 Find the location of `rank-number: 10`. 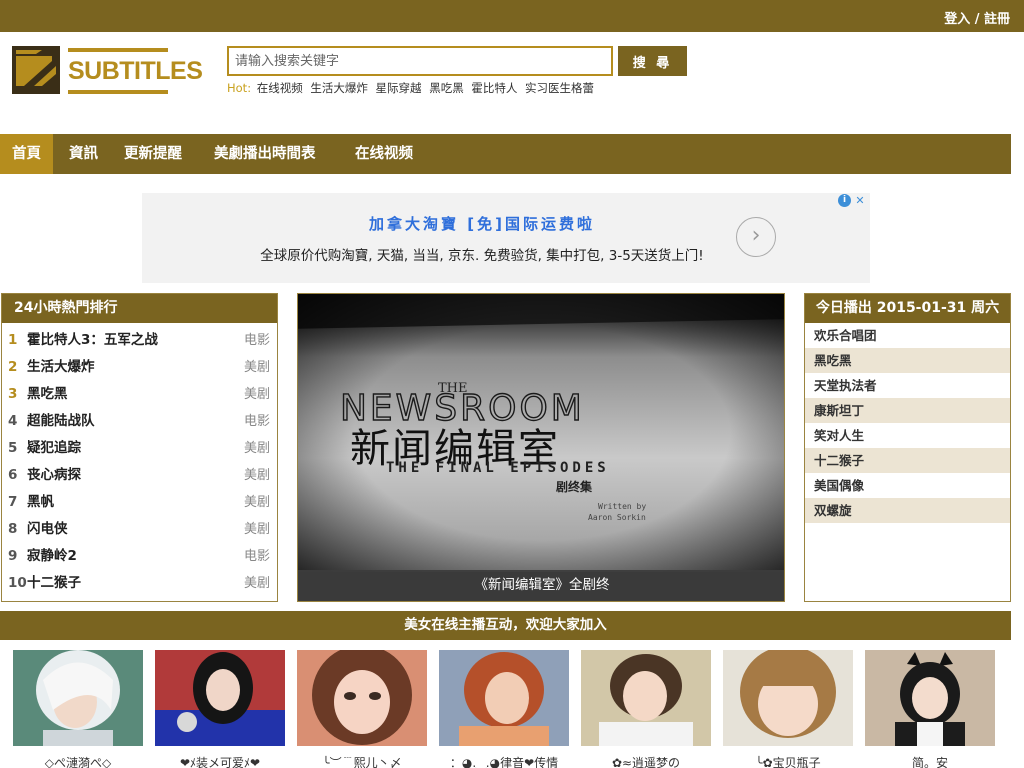

rank-number: 10 is located at coordinates (17, 583).